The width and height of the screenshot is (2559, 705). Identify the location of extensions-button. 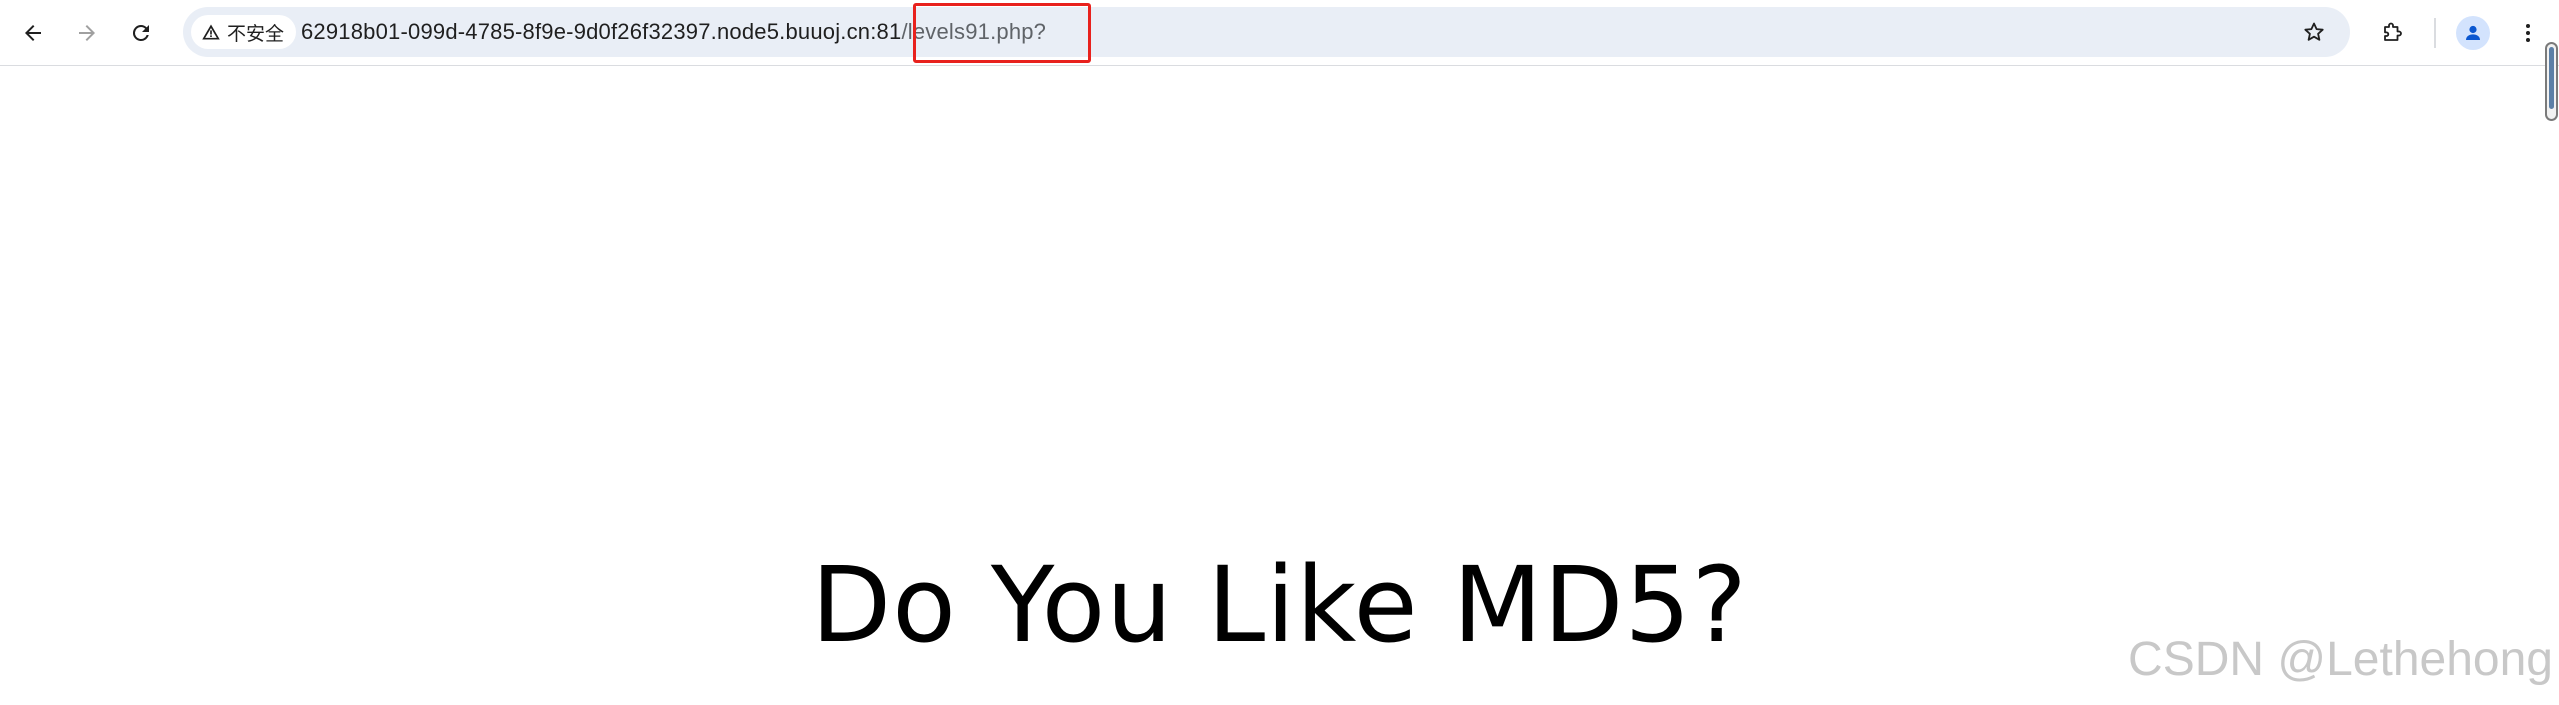
(2392, 33).